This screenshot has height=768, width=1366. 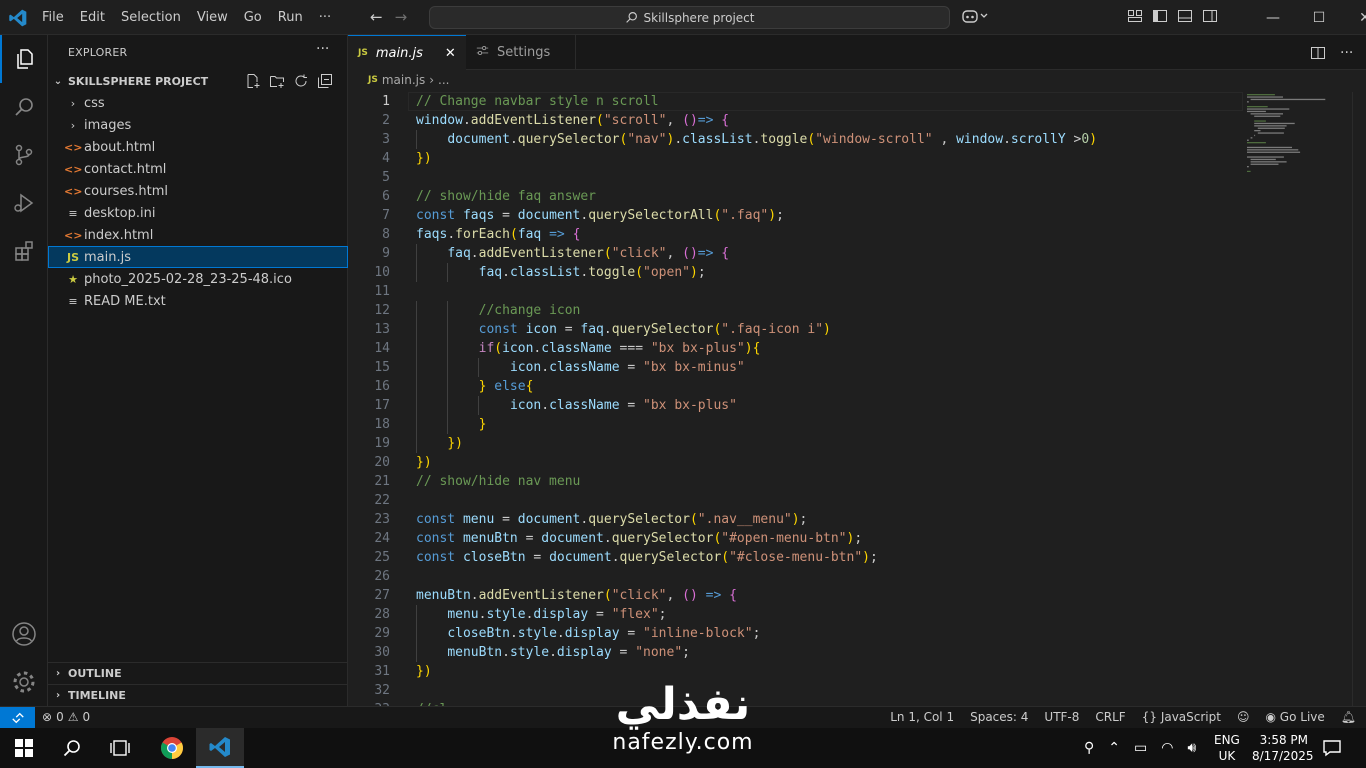 I want to click on run-debug-icon, so click(x=24, y=203).